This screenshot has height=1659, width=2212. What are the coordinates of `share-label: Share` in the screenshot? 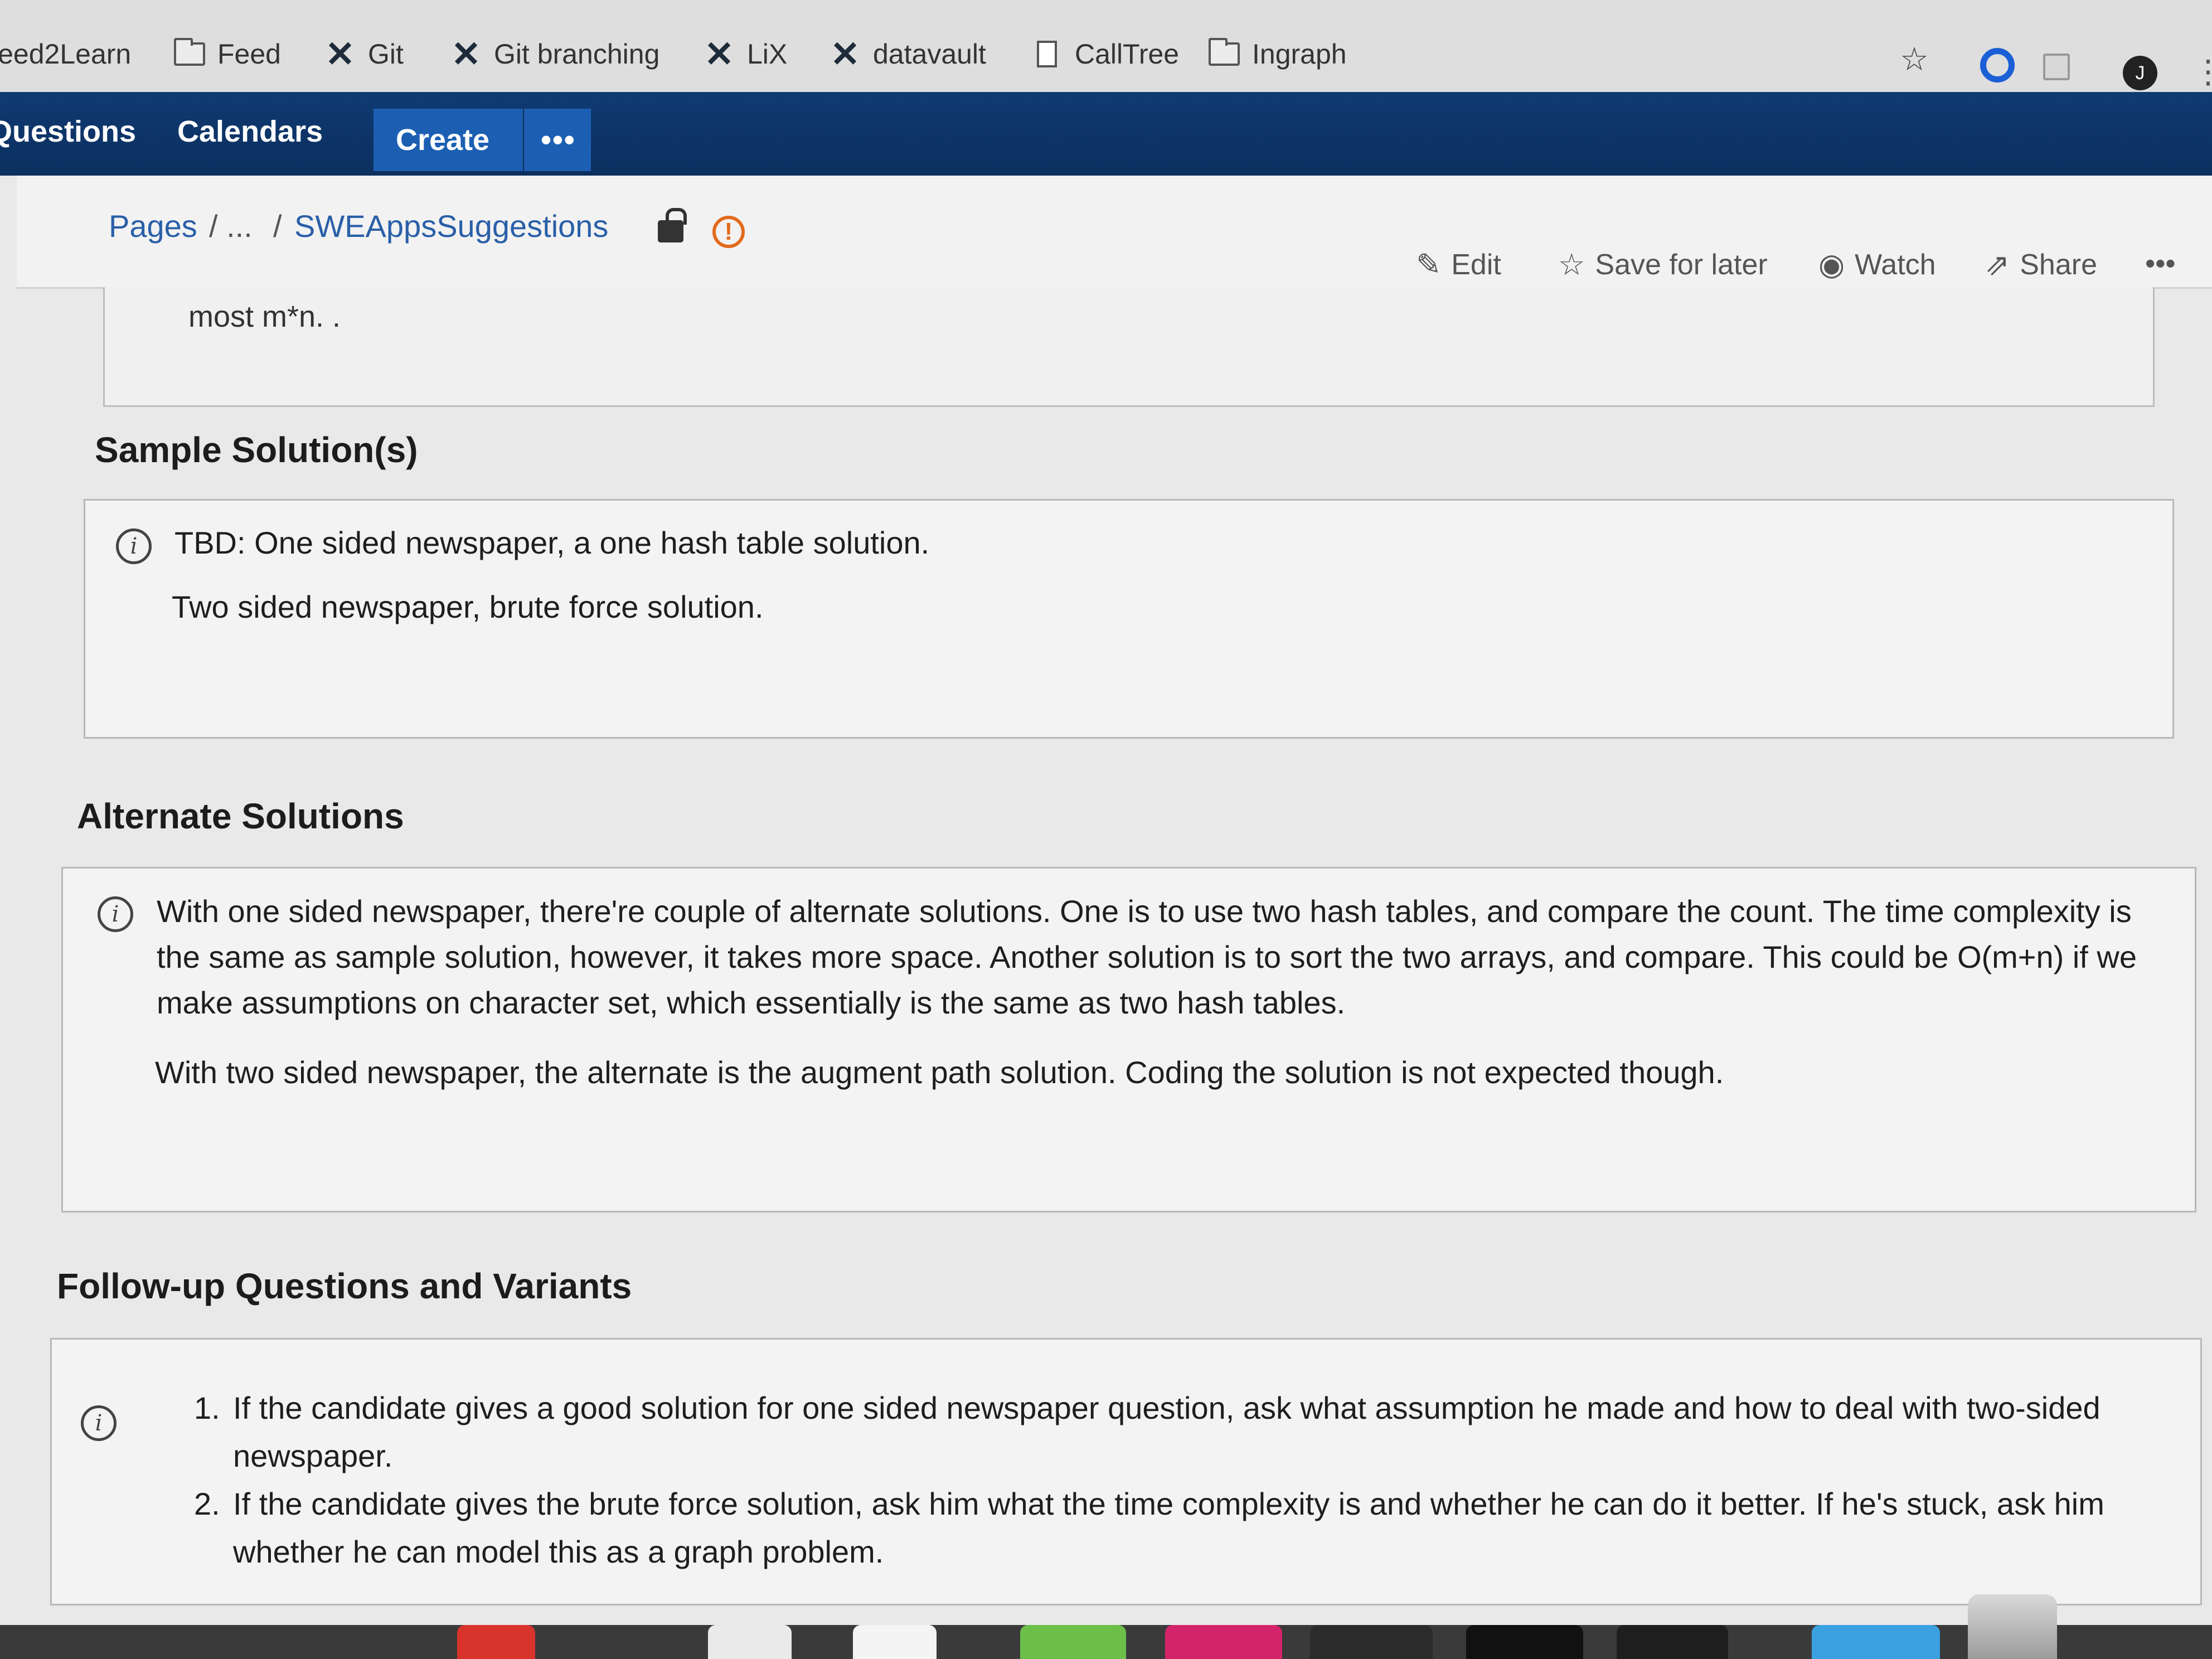 It's located at (2059, 264).